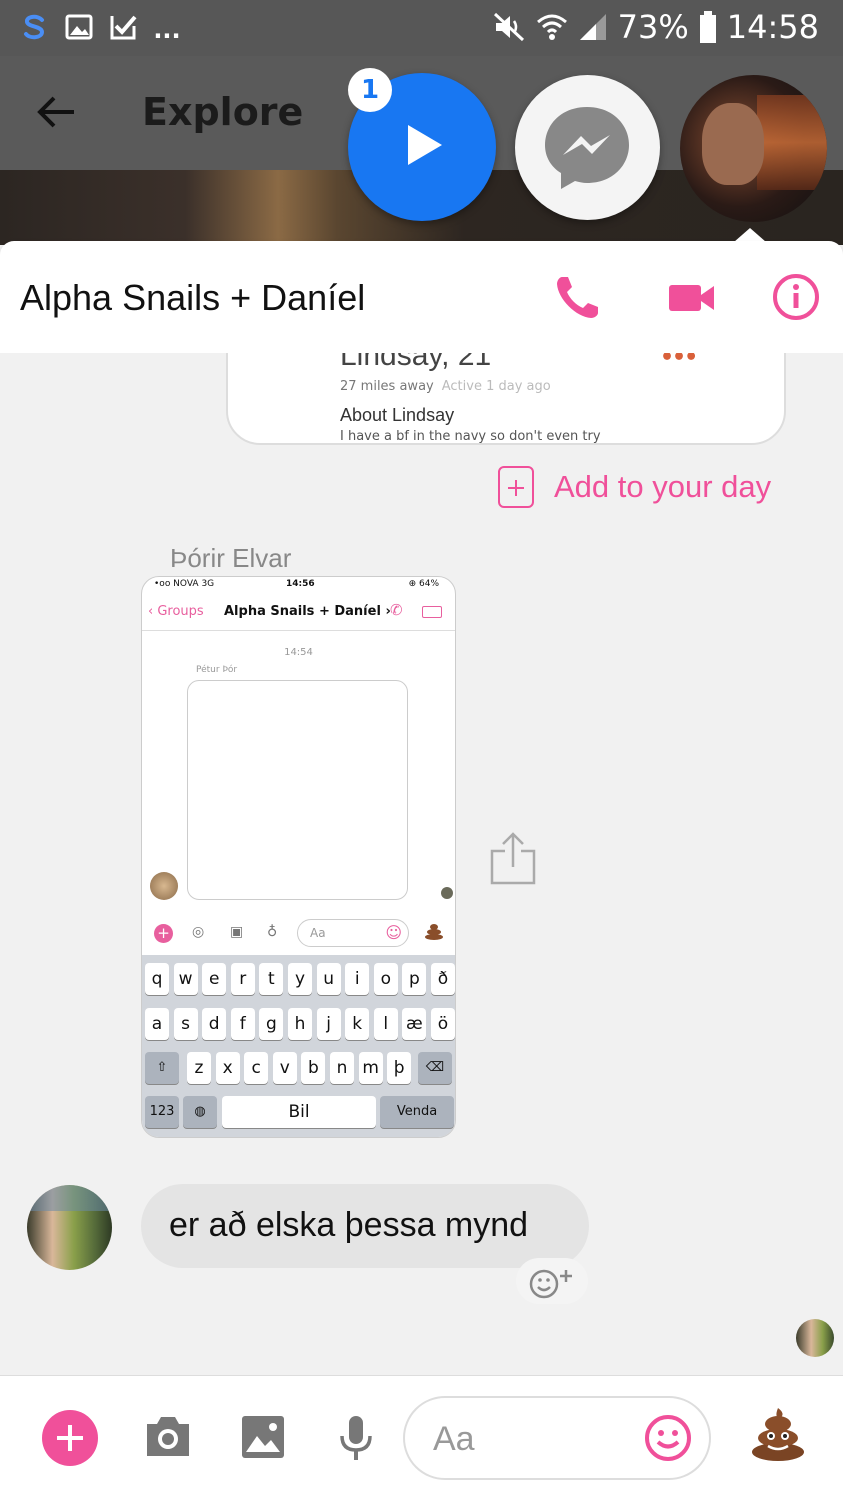 The width and height of the screenshot is (843, 1498). Describe the element at coordinates (328, 1024) in the screenshot. I see `keyboard-key: j` at that location.